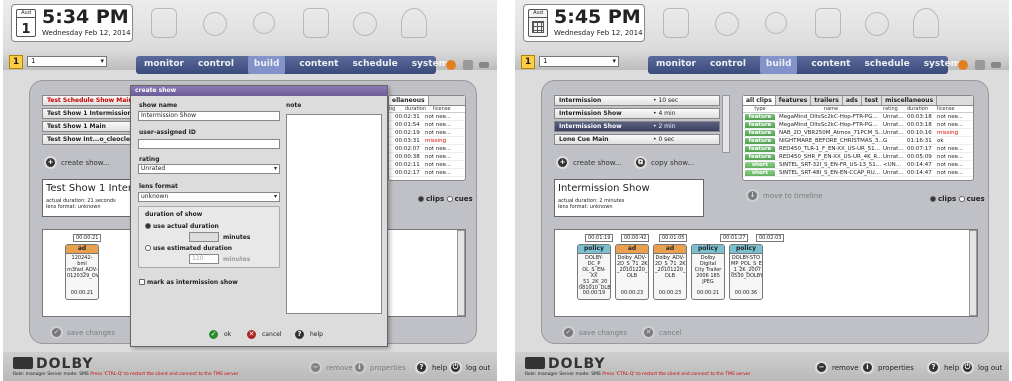  What do you see at coordinates (204, 259) in the screenshot?
I see `estimated-minutes-input: 120` at bounding box center [204, 259].